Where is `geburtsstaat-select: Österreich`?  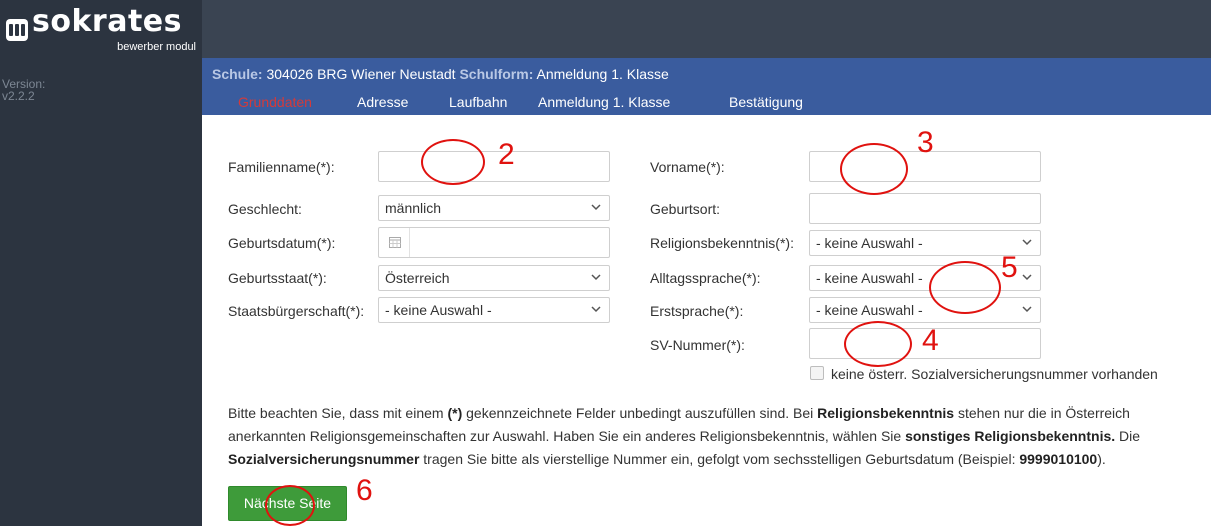
geburtsstaat-select: Österreich is located at coordinates (494, 278).